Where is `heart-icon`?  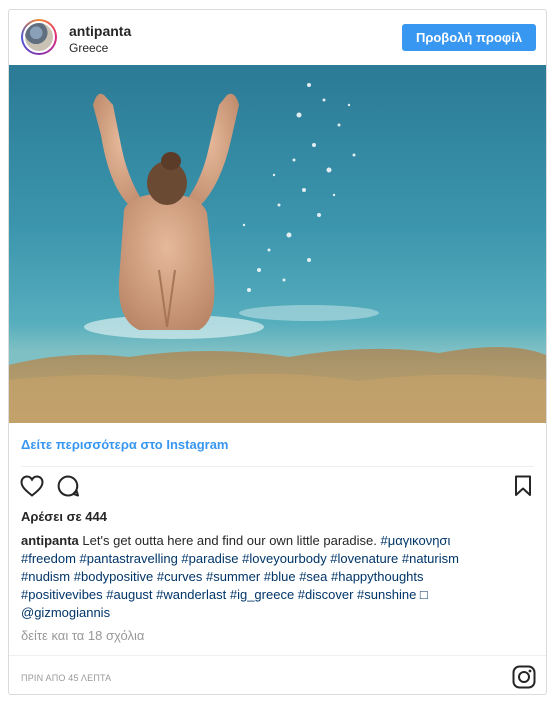 heart-icon is located at coordinates (32, 486).